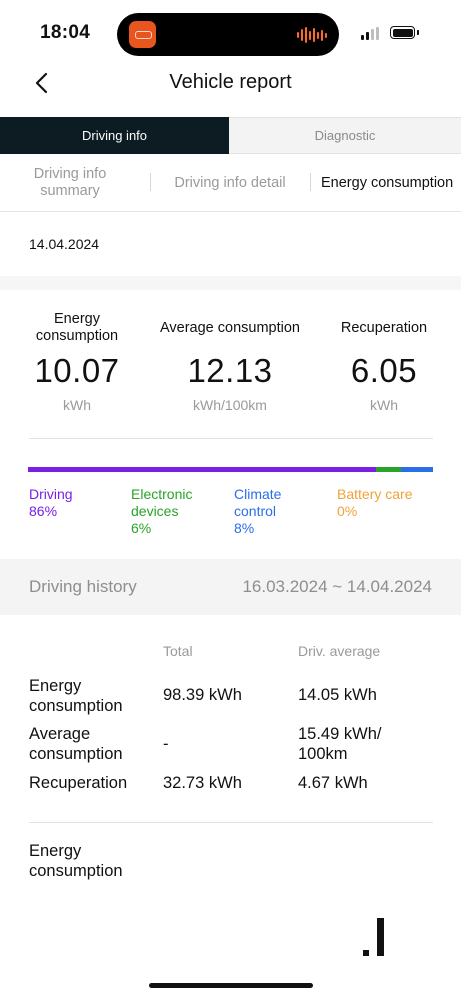  Describe the element at coordinates (178, 651) in the screenshot. I see `column-header-total: Total` at that location.